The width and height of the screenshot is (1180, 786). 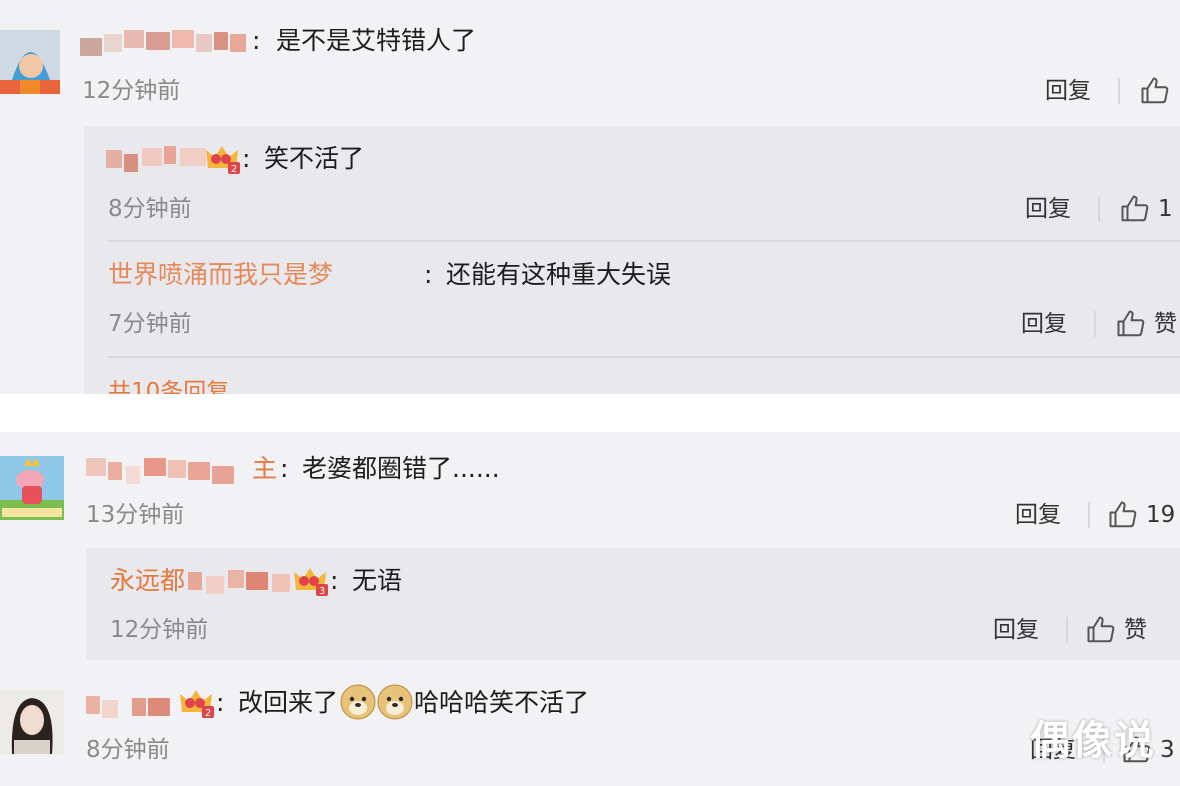 I want to click on reply-username: 世界喷涌而我只是梦, so click(x=220, y=275).